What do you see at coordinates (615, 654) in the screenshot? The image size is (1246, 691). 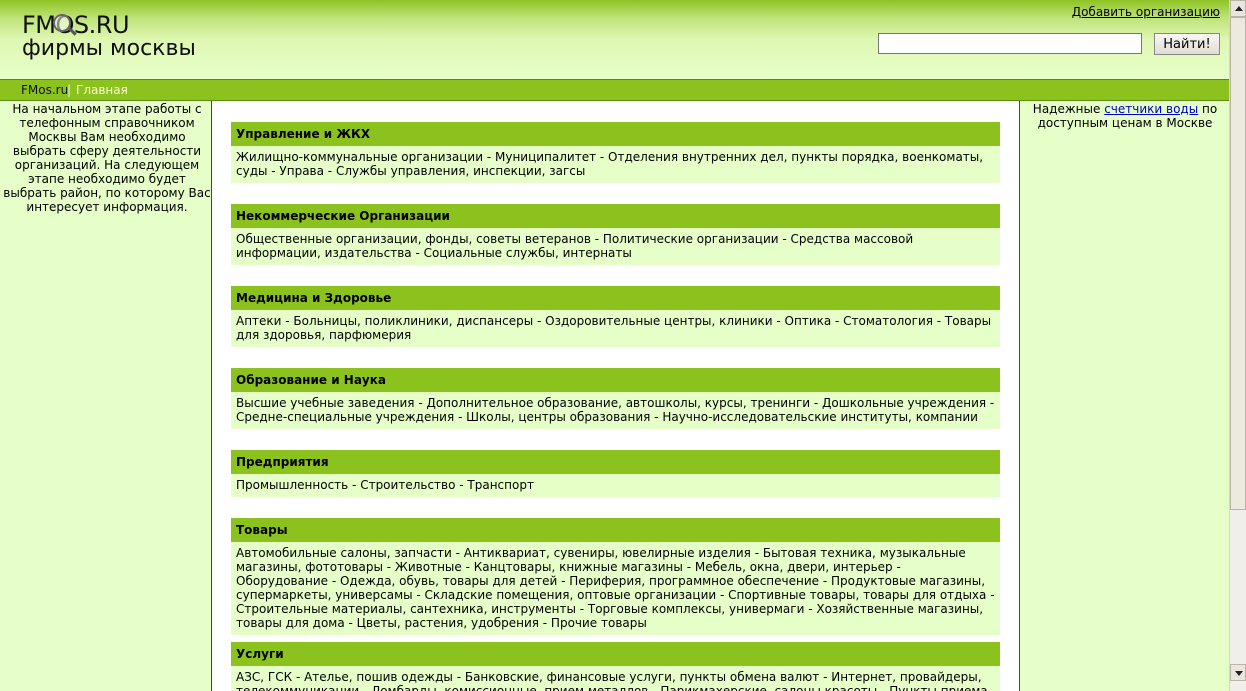 I see `category-title: Услуги` at bounding box center [615, 654].